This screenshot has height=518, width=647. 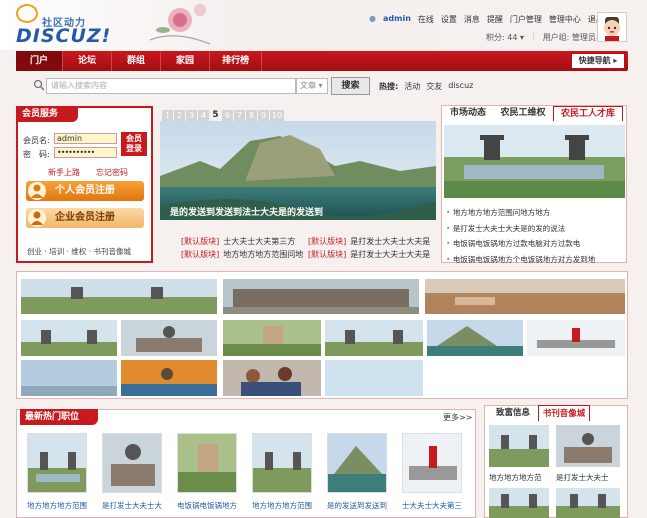 What do you see at coordinates (37, 218) in the screenshot?
I see `company-person-icon` at bounding box center [37, 218].